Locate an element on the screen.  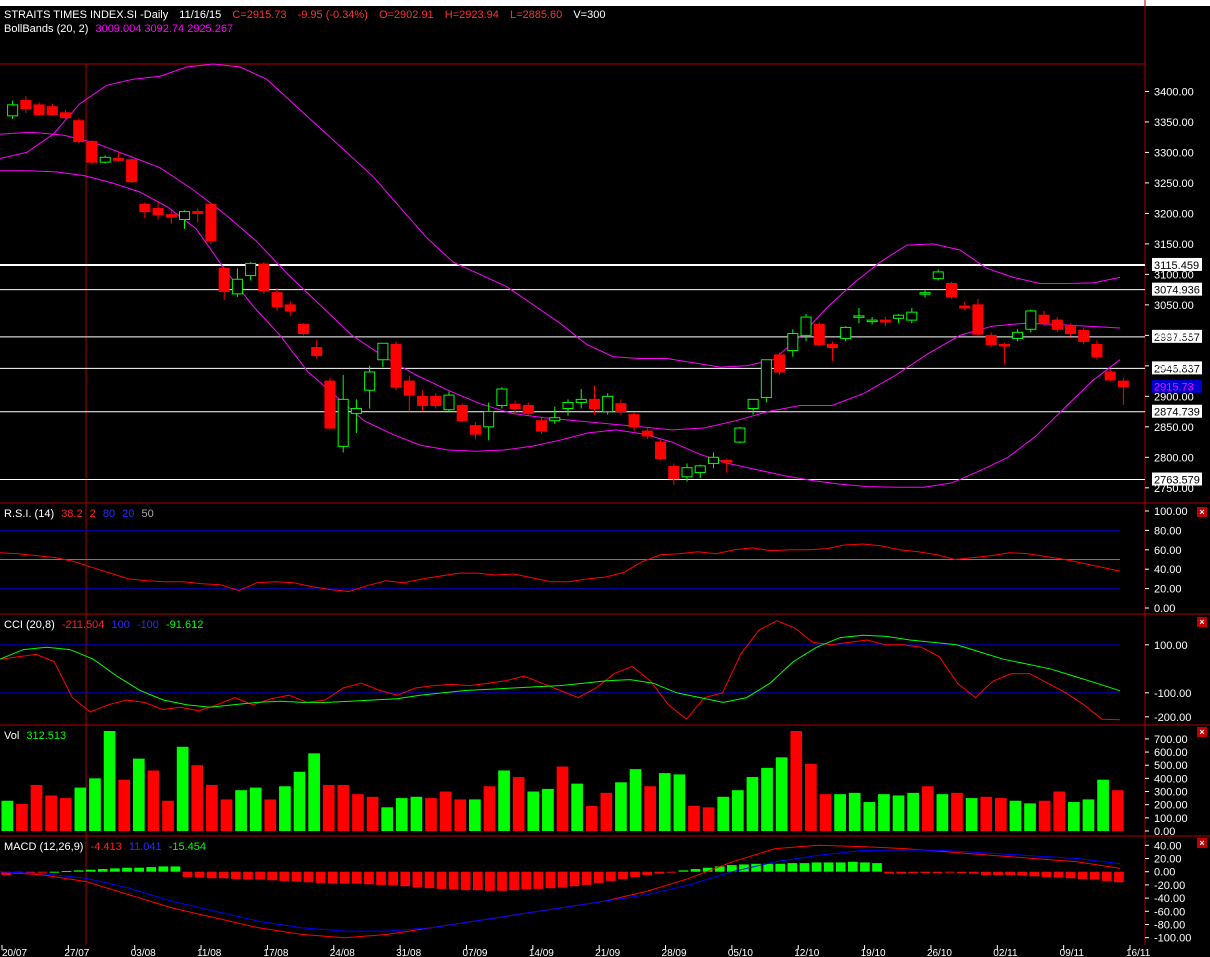
macd-label: MACD (12,26,9) is located at coordinates (44, 847).